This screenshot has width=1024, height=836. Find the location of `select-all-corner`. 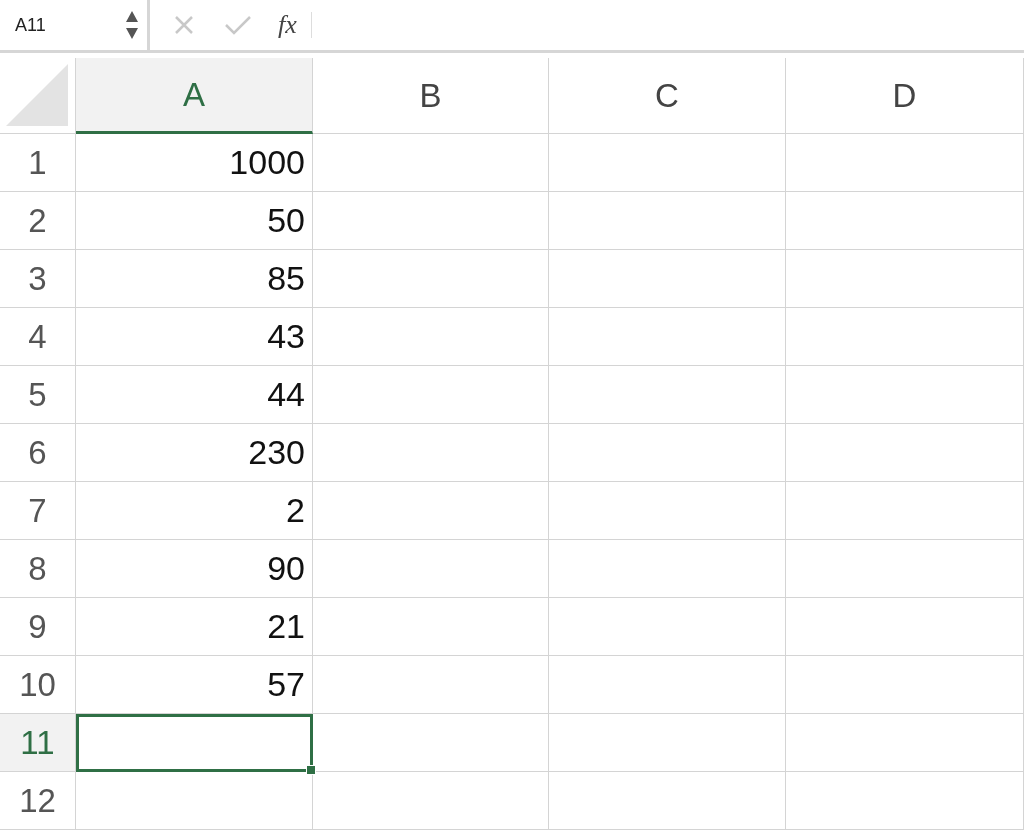

select-all-corner is located at coordinates (38, 96).